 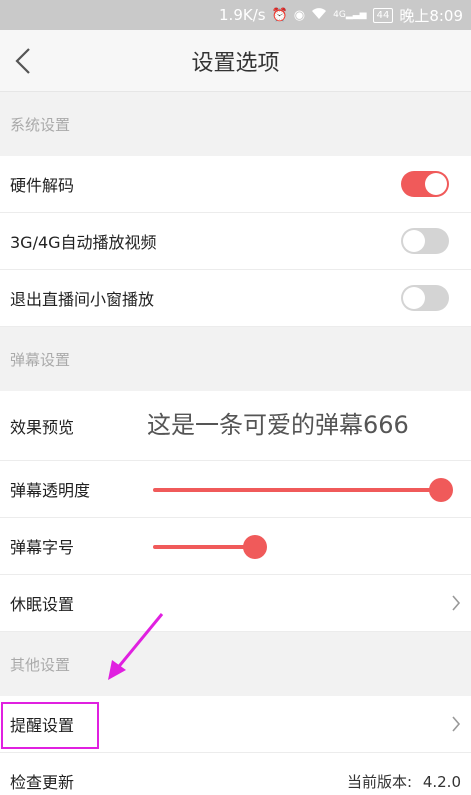 I want to click on nav-bar: 设置选项, so click(x=235, y=61).